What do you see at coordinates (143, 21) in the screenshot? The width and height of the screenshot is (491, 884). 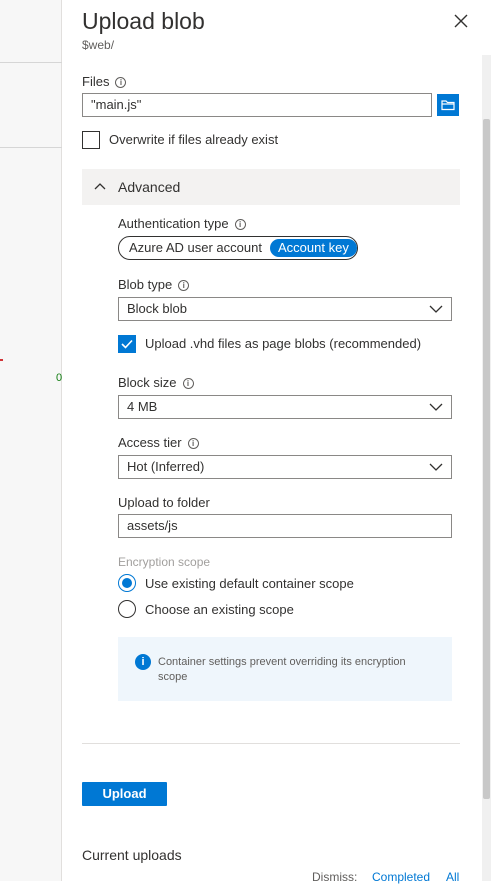 I see `panel-title: Upload blob` at bounding box center [143, 21].